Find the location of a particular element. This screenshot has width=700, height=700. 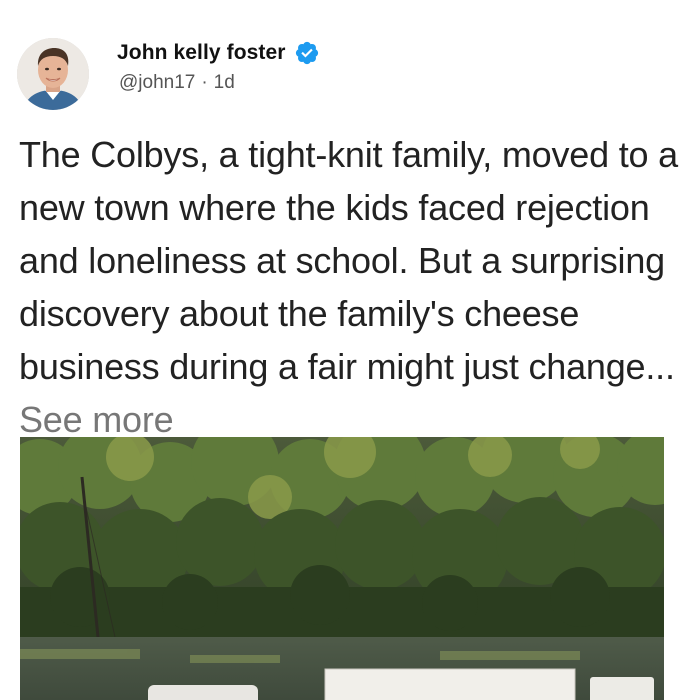

post-time: 1d is located at coordinates (224, 83).